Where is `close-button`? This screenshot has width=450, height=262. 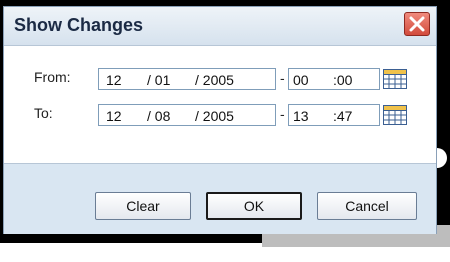 close-button is located at coordinates (417, 24).